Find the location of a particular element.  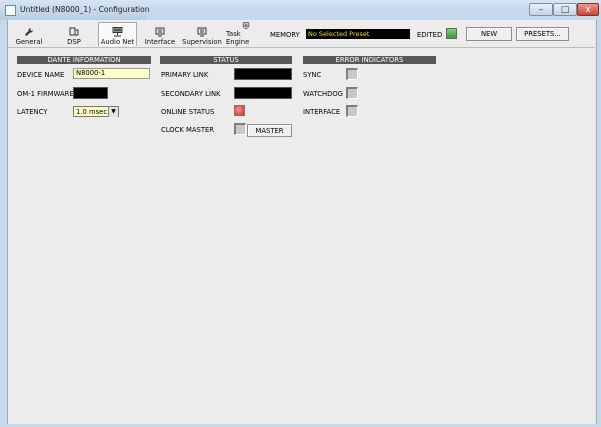

clock-master-indicator is located at coordinates (240, 129).